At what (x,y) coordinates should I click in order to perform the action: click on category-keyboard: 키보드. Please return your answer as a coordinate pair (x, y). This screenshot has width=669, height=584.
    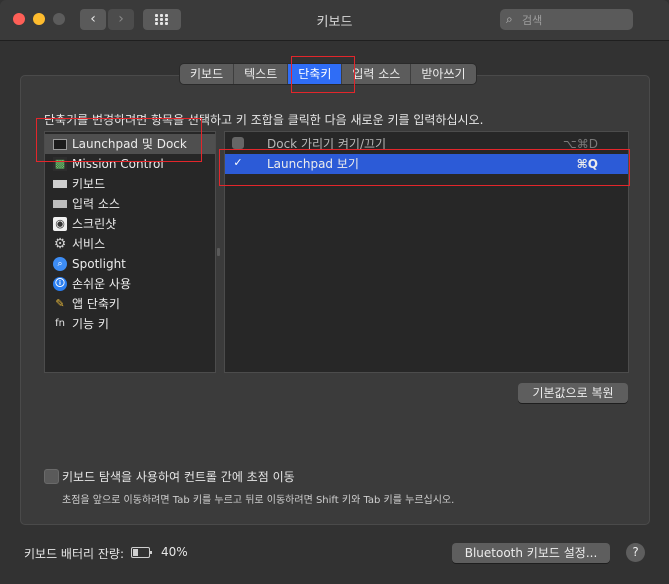
    Looking at the image, I should click on (130, 184).